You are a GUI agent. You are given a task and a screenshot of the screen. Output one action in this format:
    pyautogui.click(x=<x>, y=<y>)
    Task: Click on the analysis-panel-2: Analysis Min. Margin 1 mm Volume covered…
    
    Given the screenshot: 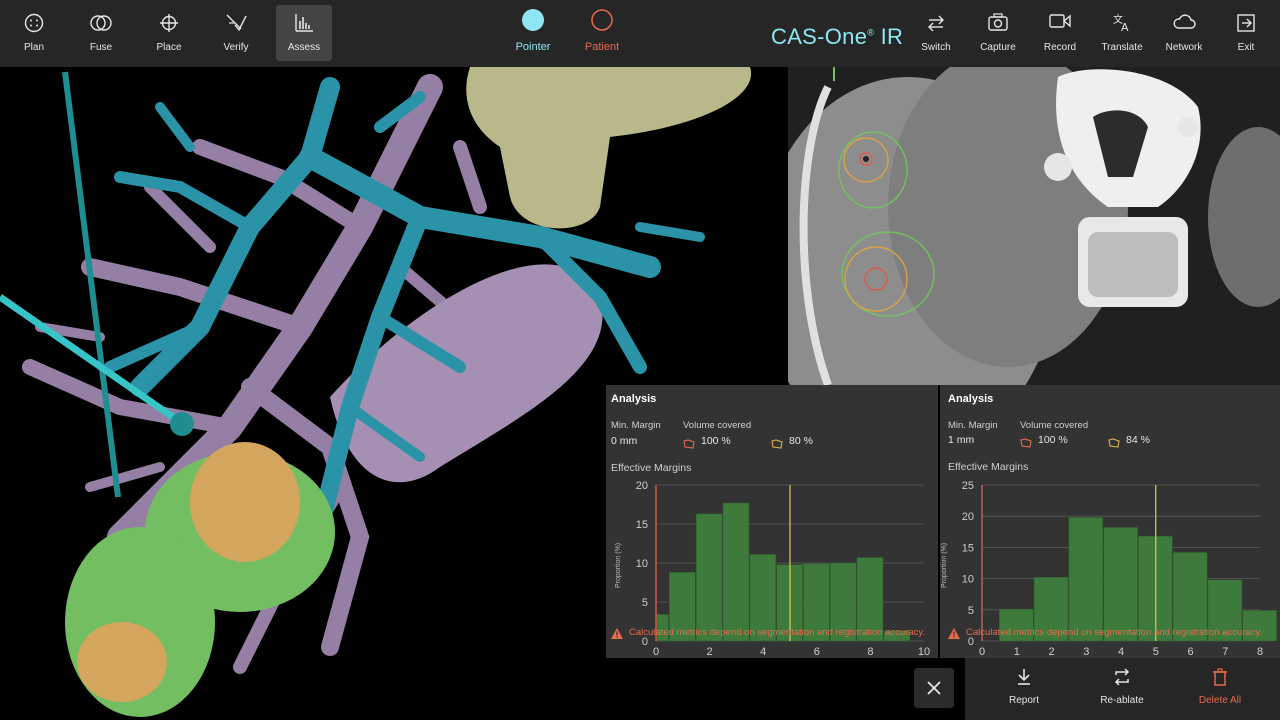 What is the action you would take?
    pyautogui.click(x=1110, y=521)
    